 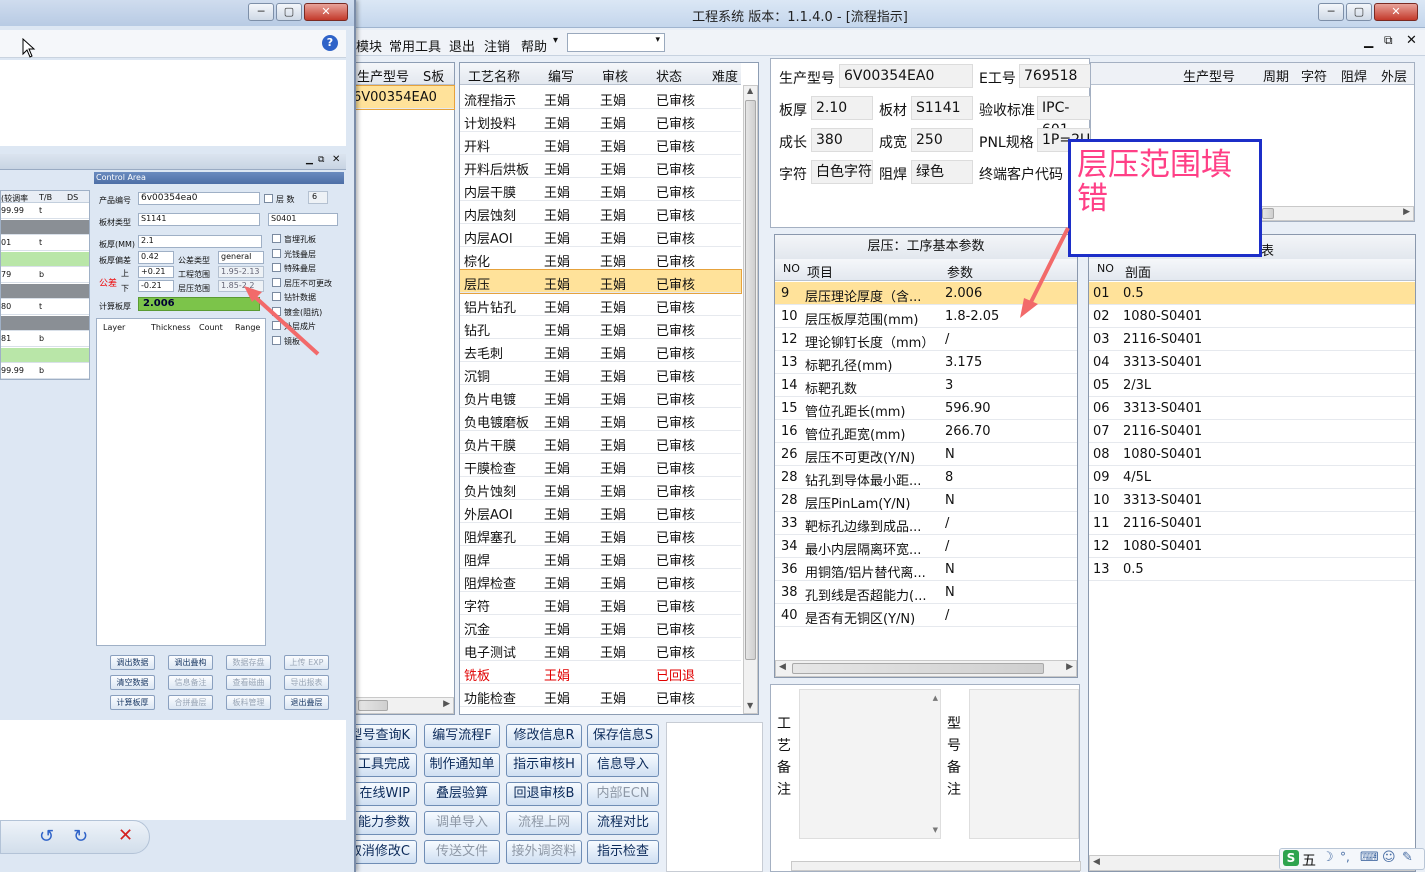 I want to click on process-row: 铝片钻孔 王娟 王娟 已审核, so click(x=600, y=304).